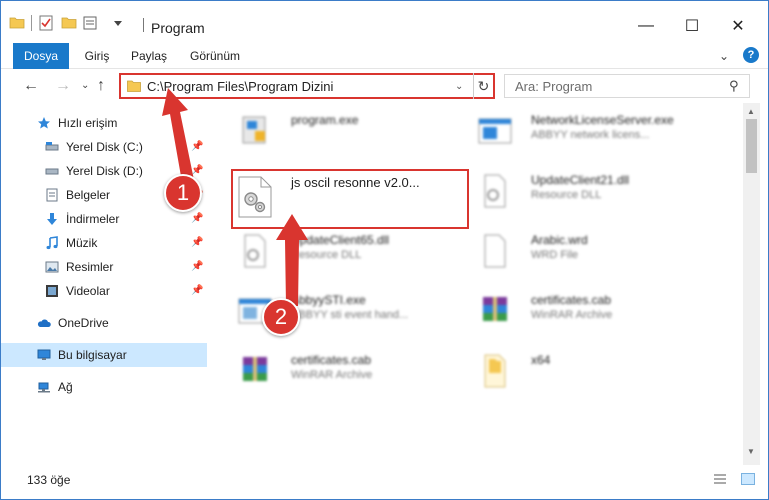 The height and width of the screenshot is (500, 769). What do you see at coordinates (93, 219) in the screenshot?
I see `sidebar-item-label: İndirmeler` at bounding box center [93, 219].